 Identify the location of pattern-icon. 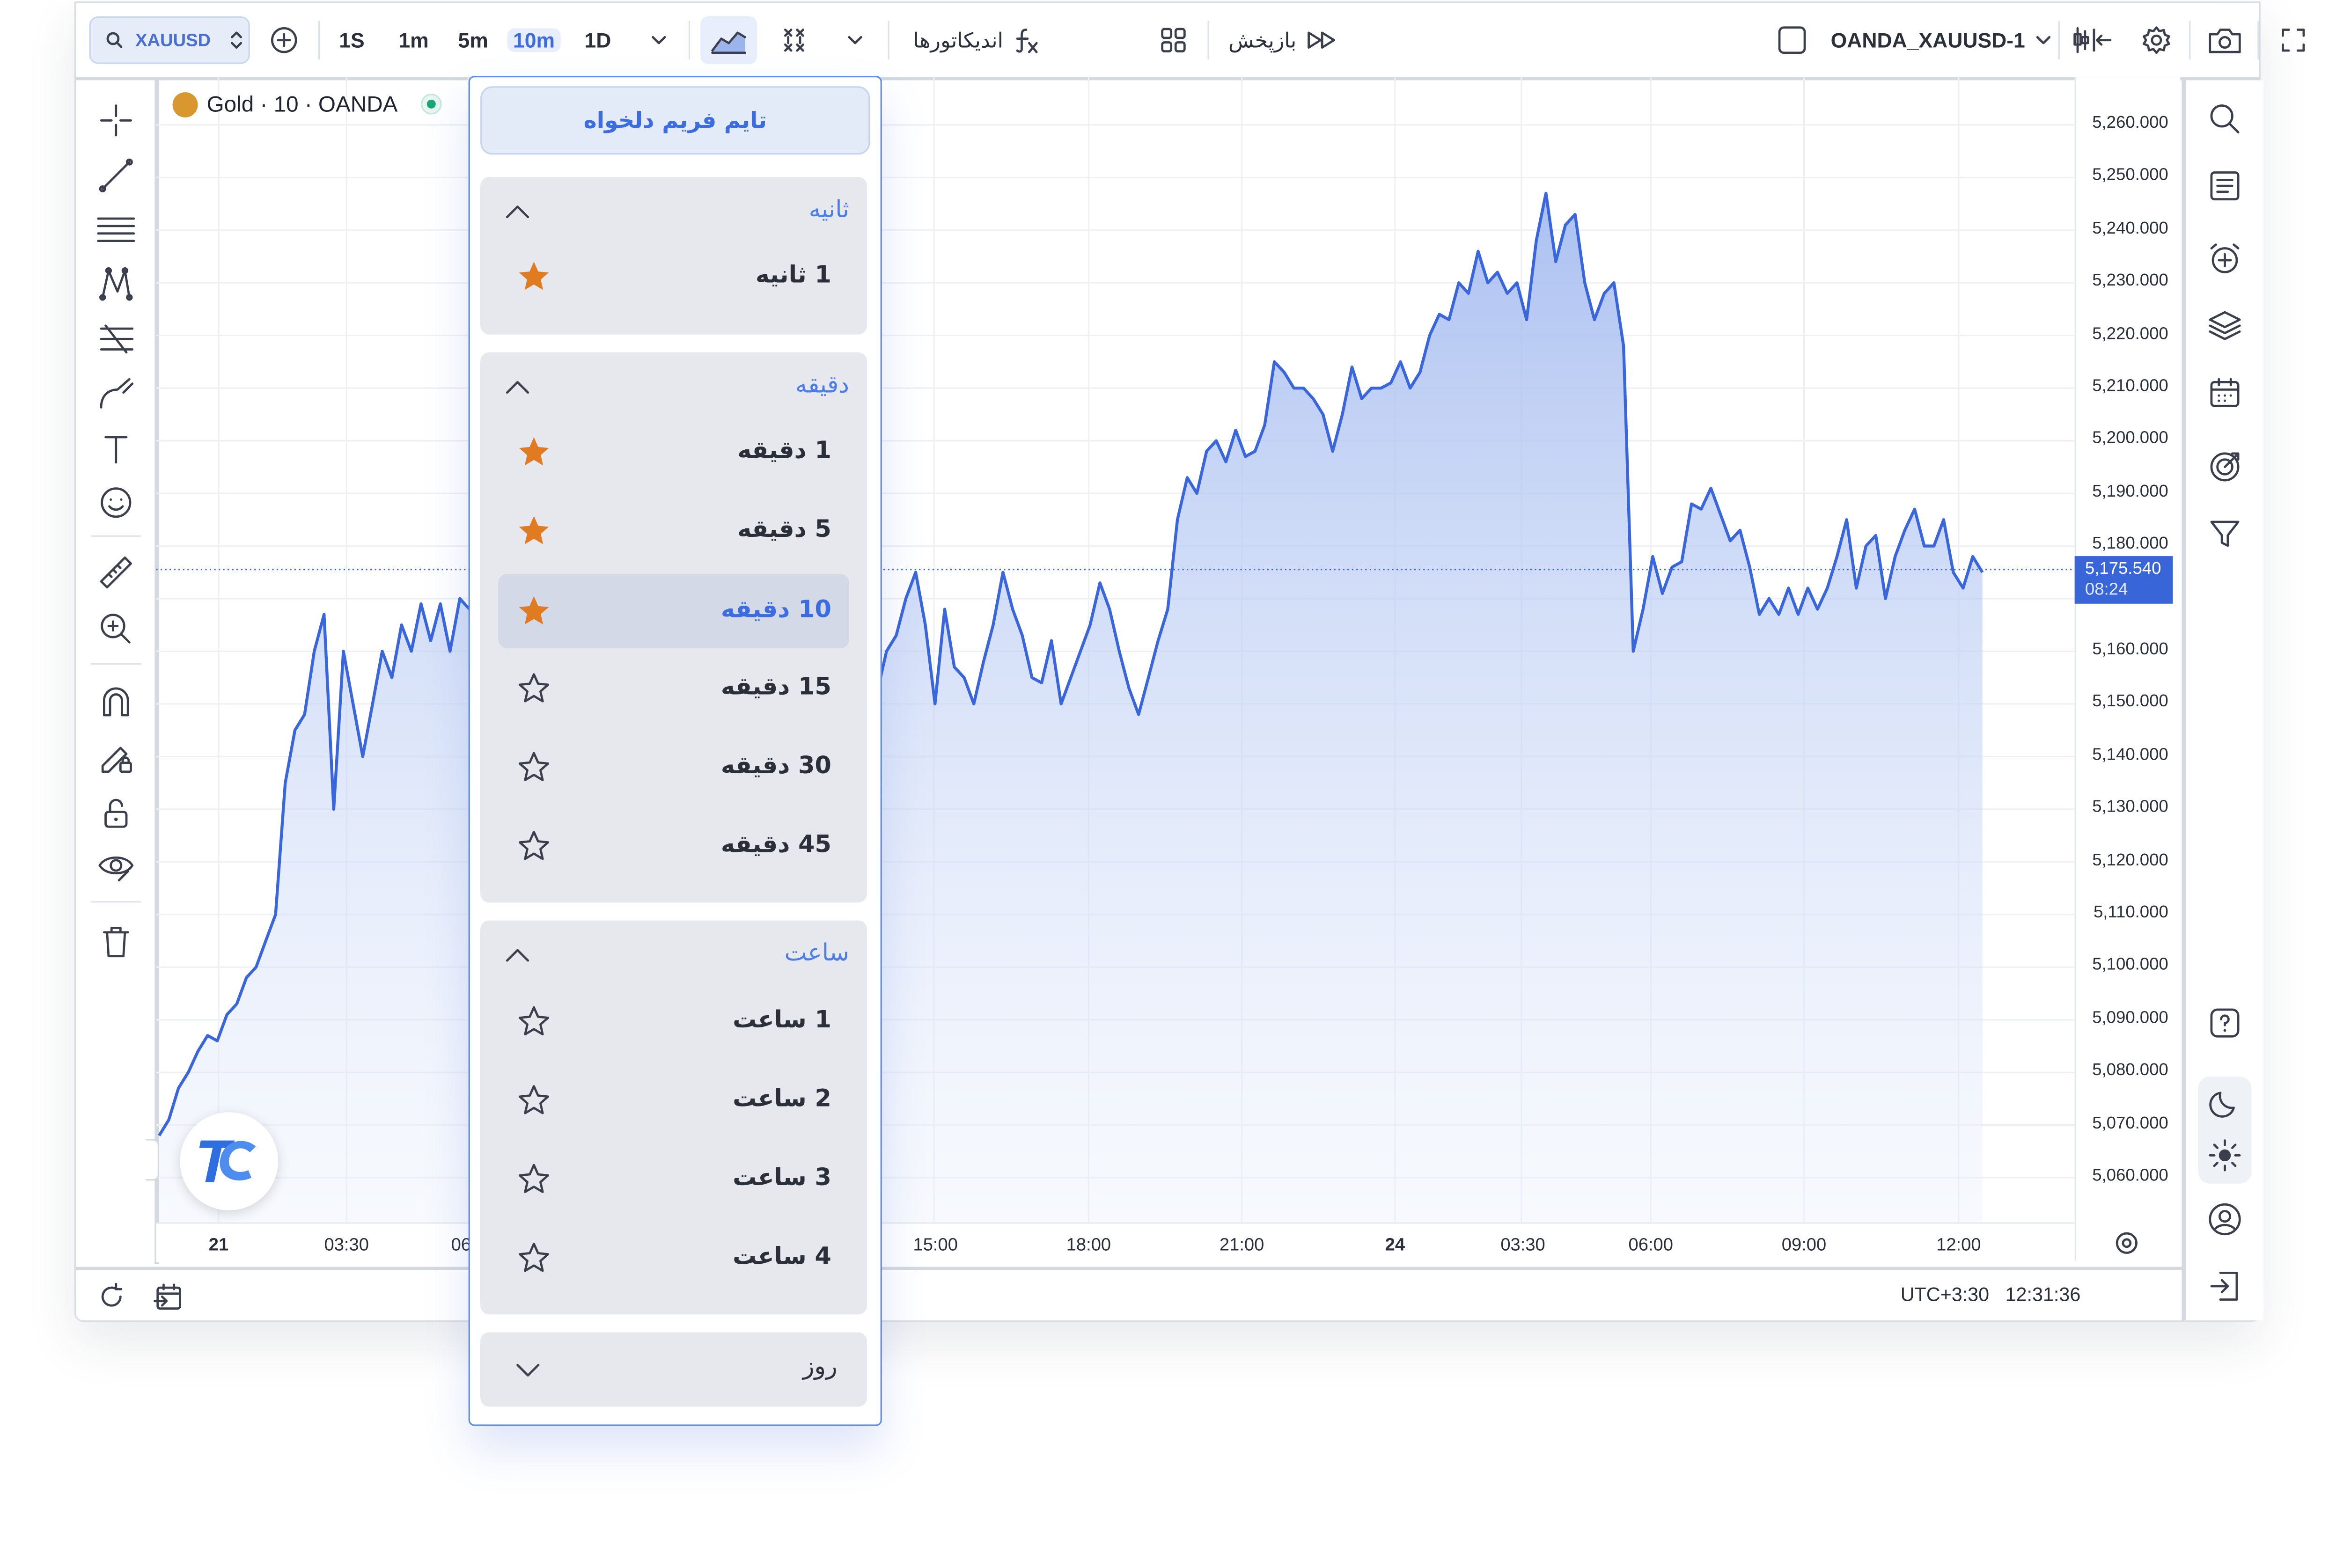
(115, 284).